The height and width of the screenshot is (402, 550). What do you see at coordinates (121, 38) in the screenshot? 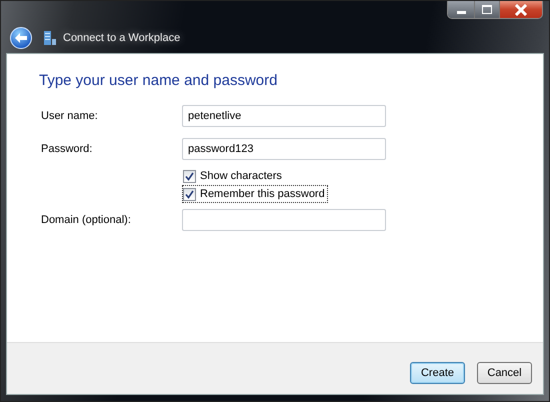
I see `window-title: Connect to a Workplace` at bounding box center [121, 38].